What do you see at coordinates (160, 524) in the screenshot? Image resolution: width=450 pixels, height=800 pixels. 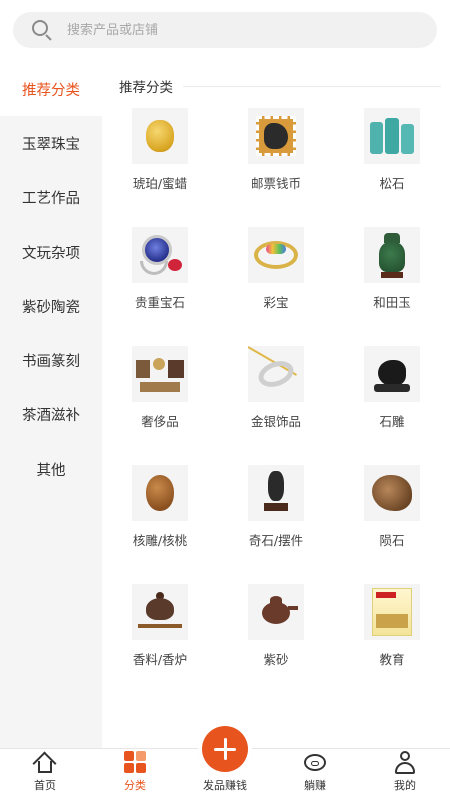 I see `category-walnut: 核雕/核桃` at bounding box center [160, 524].